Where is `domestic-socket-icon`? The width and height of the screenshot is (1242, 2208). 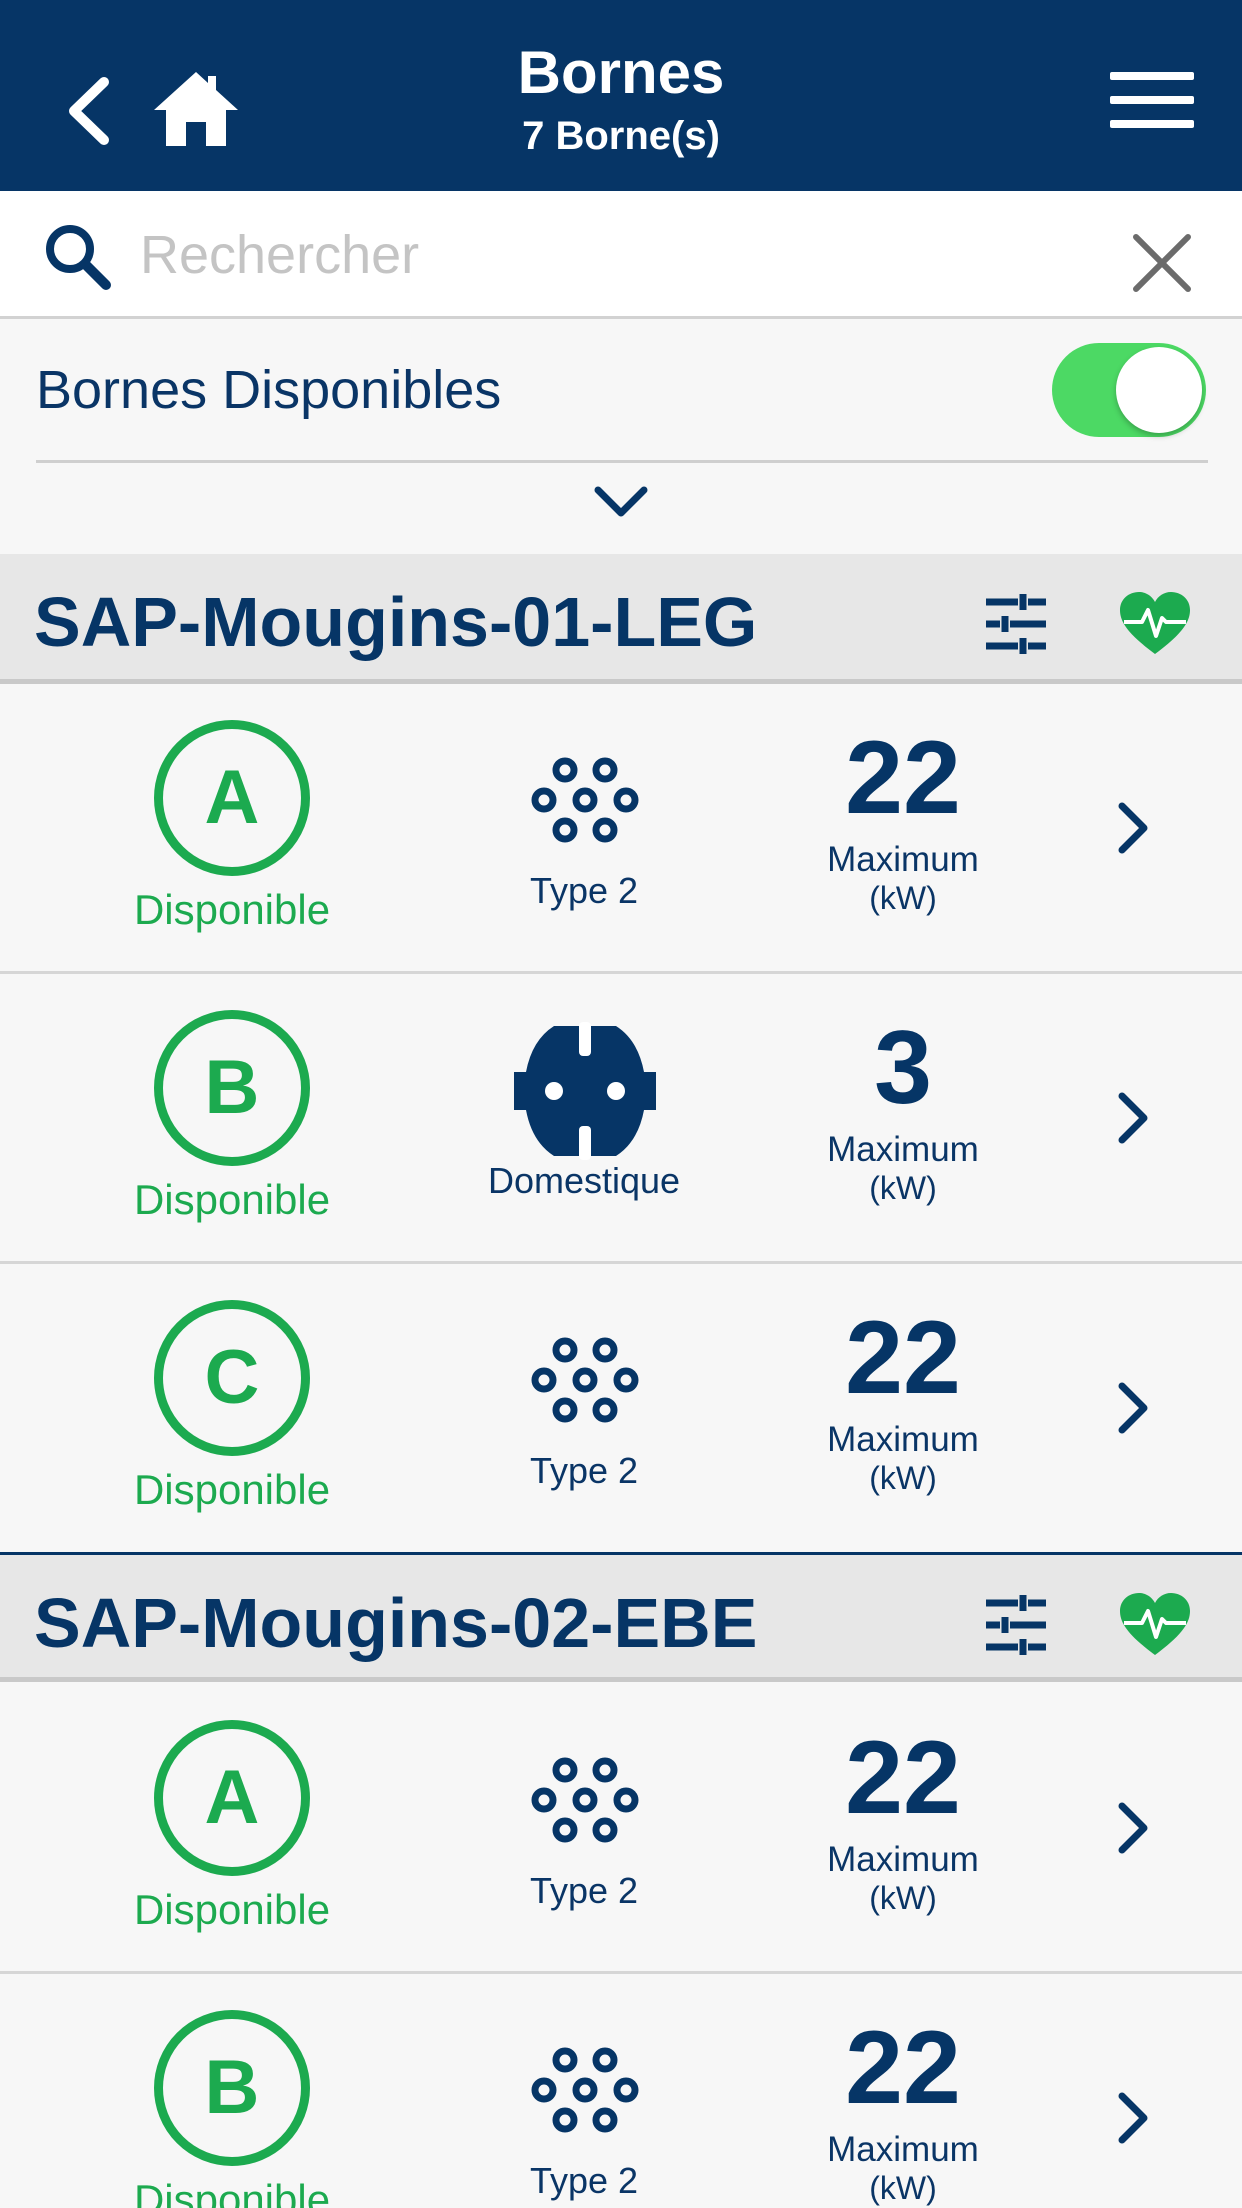 domestic-socket-icon is located at coordinates (585, 1091).